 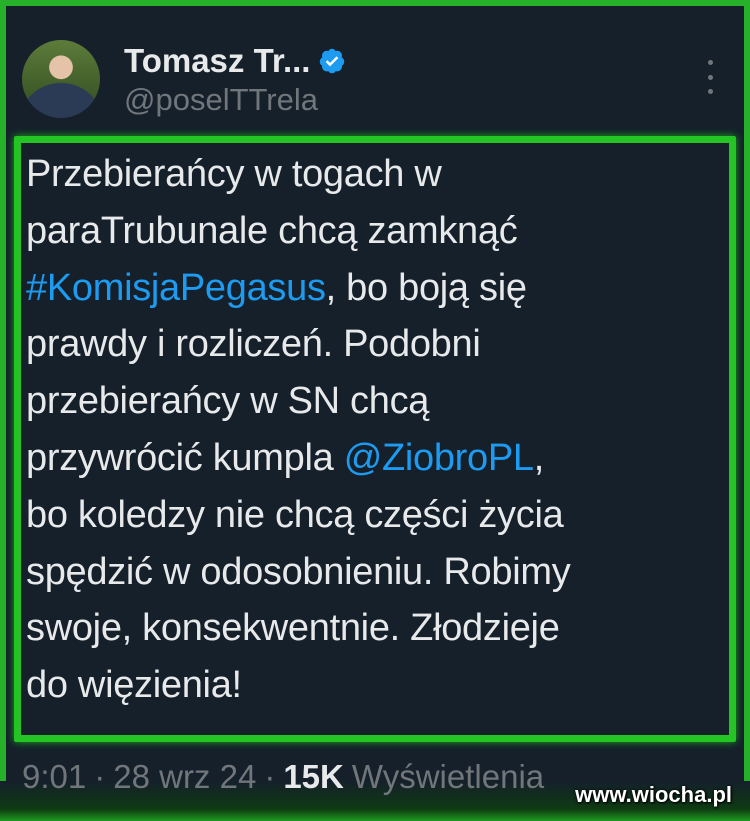 What do you see at coordinates (61, 79) in the screenshot?
I see `avatar` at bounding box center [61, 79].